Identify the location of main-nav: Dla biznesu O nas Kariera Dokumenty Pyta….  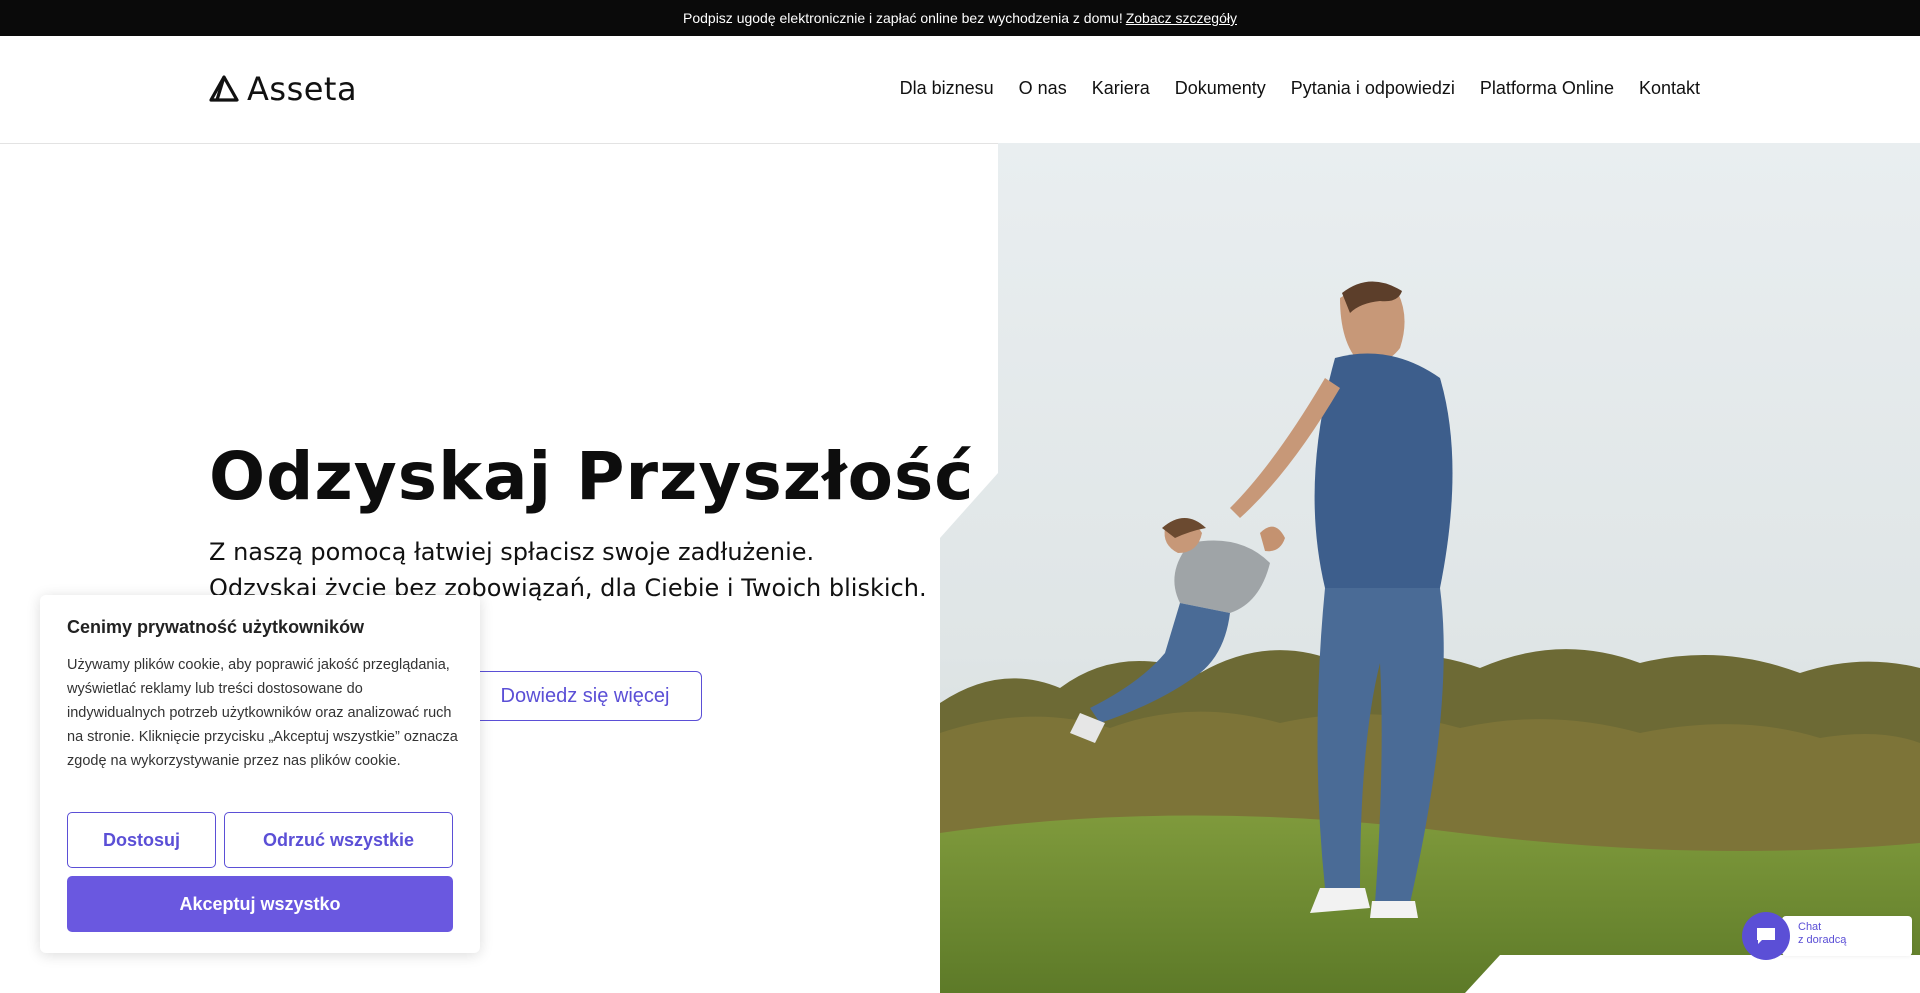
(1300, 88).